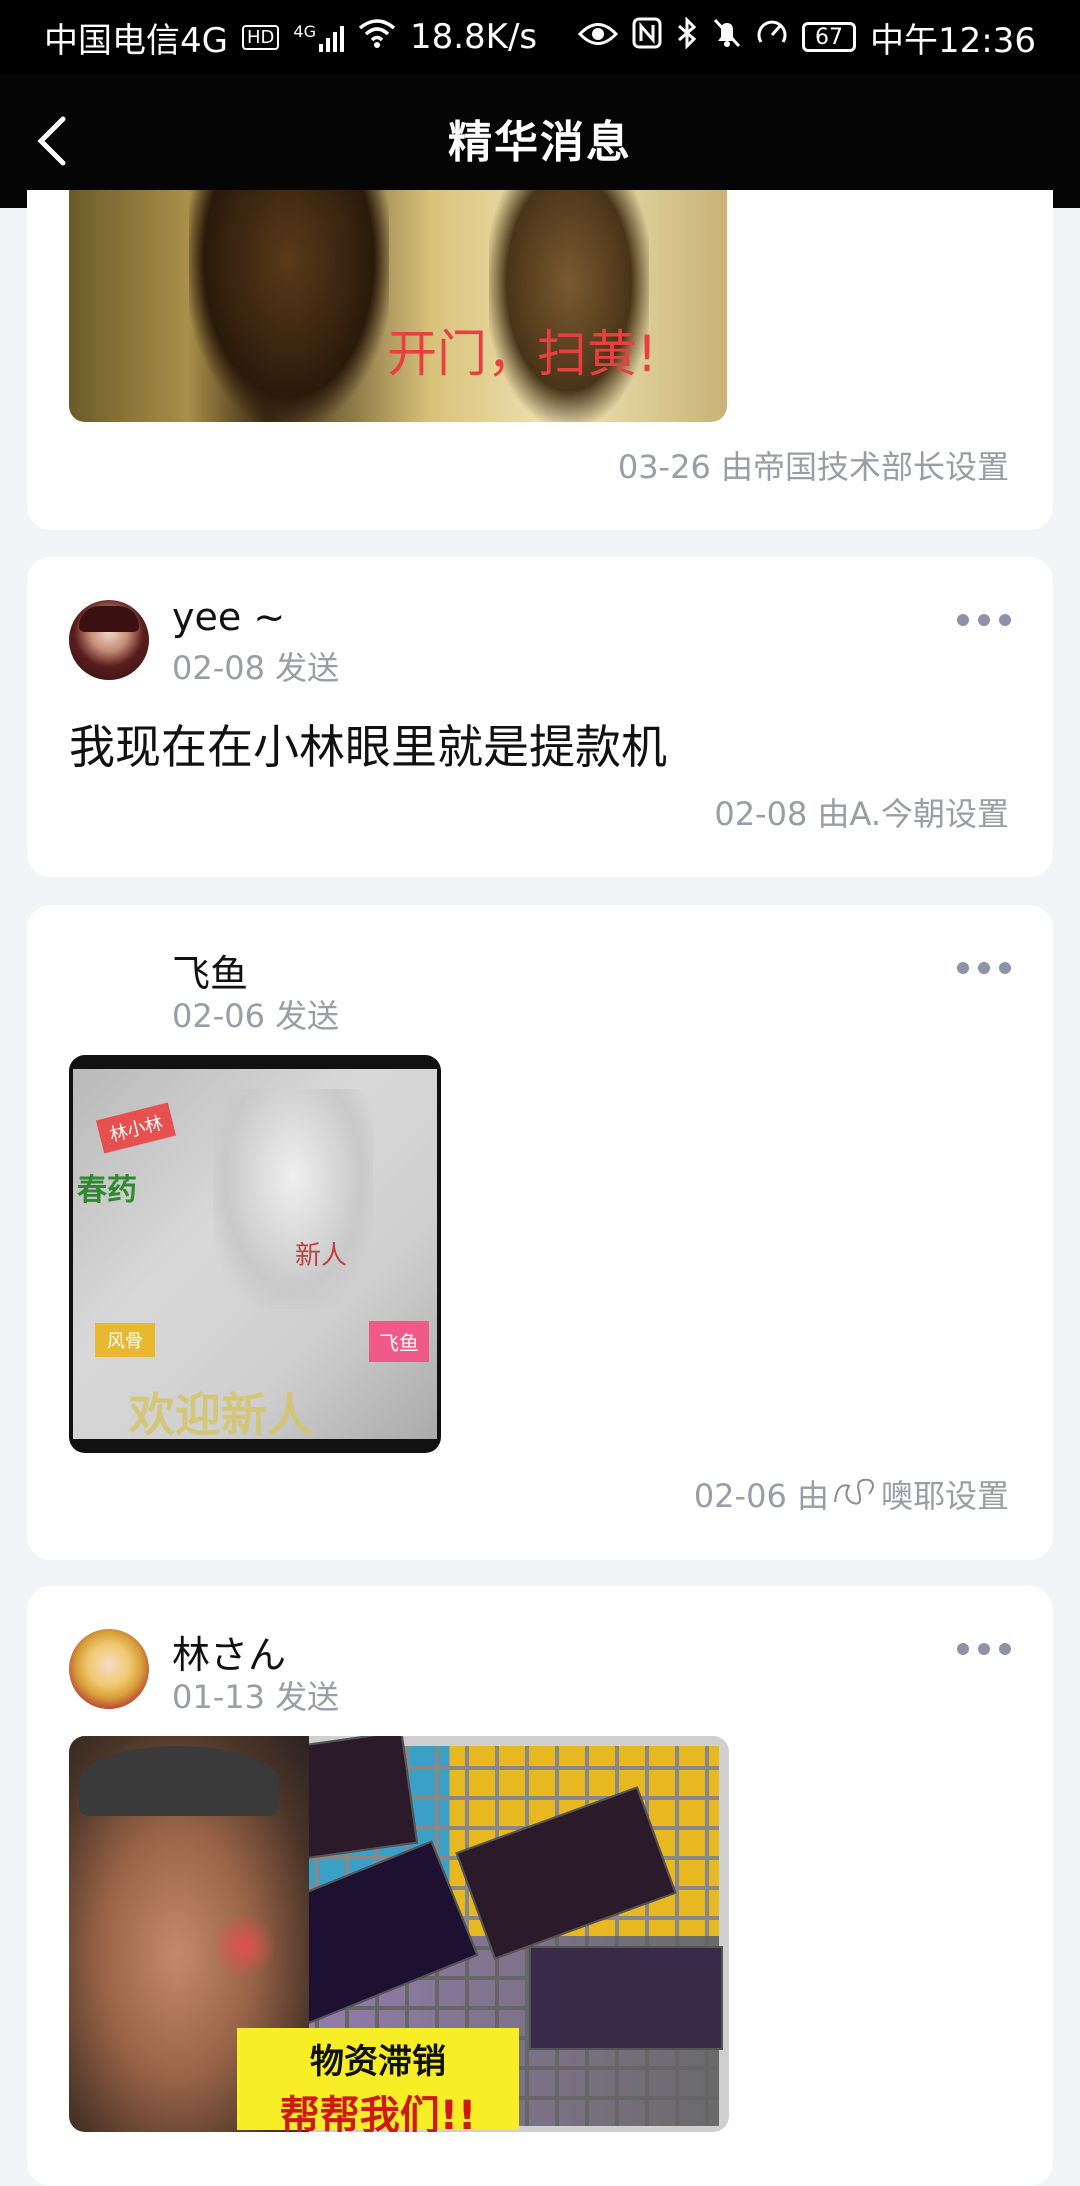 The height and width of the screenshot is (2186, 1080). What do you see at coordinates (136, 40) in the screenshot?
I see `carrier-label: 中国电信4G` at bounding box center [136, 40].